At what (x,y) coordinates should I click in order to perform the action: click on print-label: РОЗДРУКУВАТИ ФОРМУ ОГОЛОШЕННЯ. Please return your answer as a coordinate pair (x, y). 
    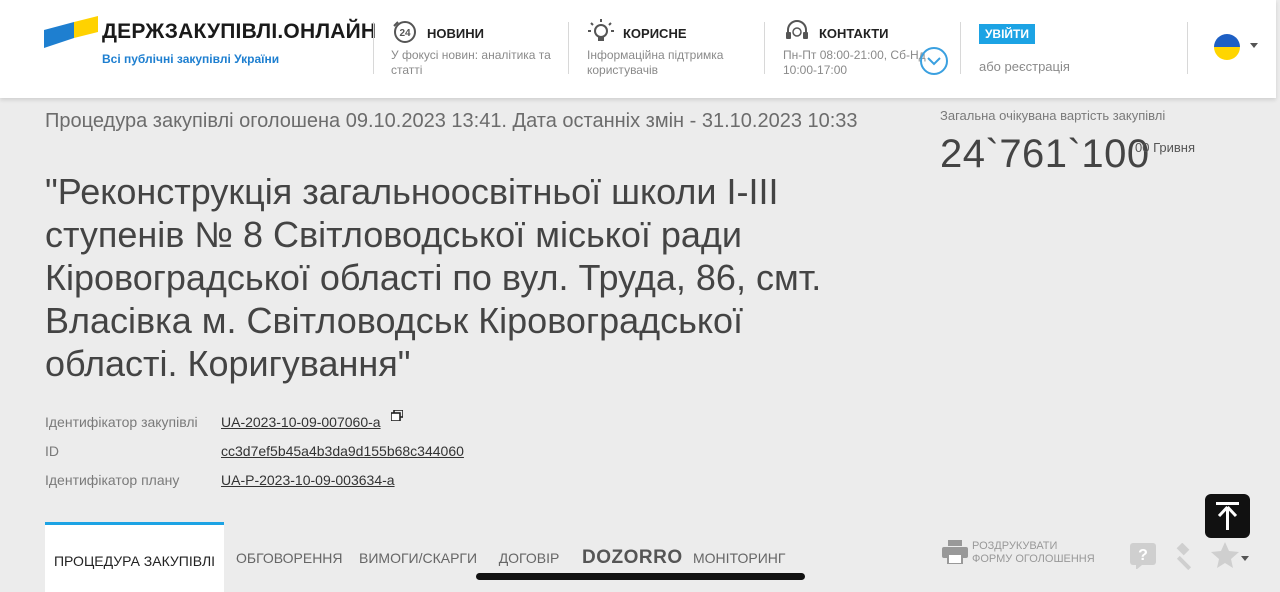
    Looking at the image, I should click on (1033, 553).